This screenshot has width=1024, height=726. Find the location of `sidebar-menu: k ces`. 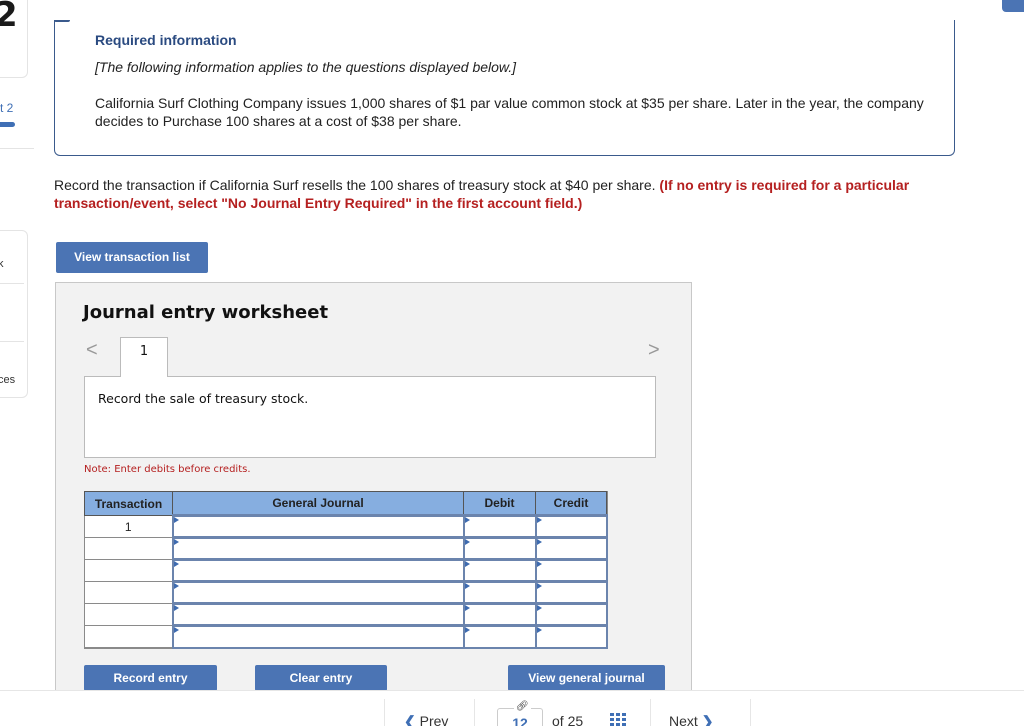

sidebar-menu: k ces is located at coordinates (14, 314).